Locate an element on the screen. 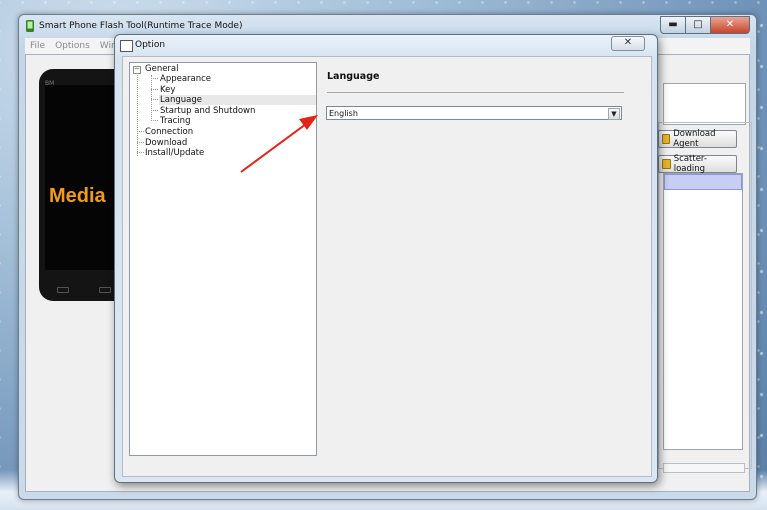  tree-item-download: Download is located at coordinates (166, 143).